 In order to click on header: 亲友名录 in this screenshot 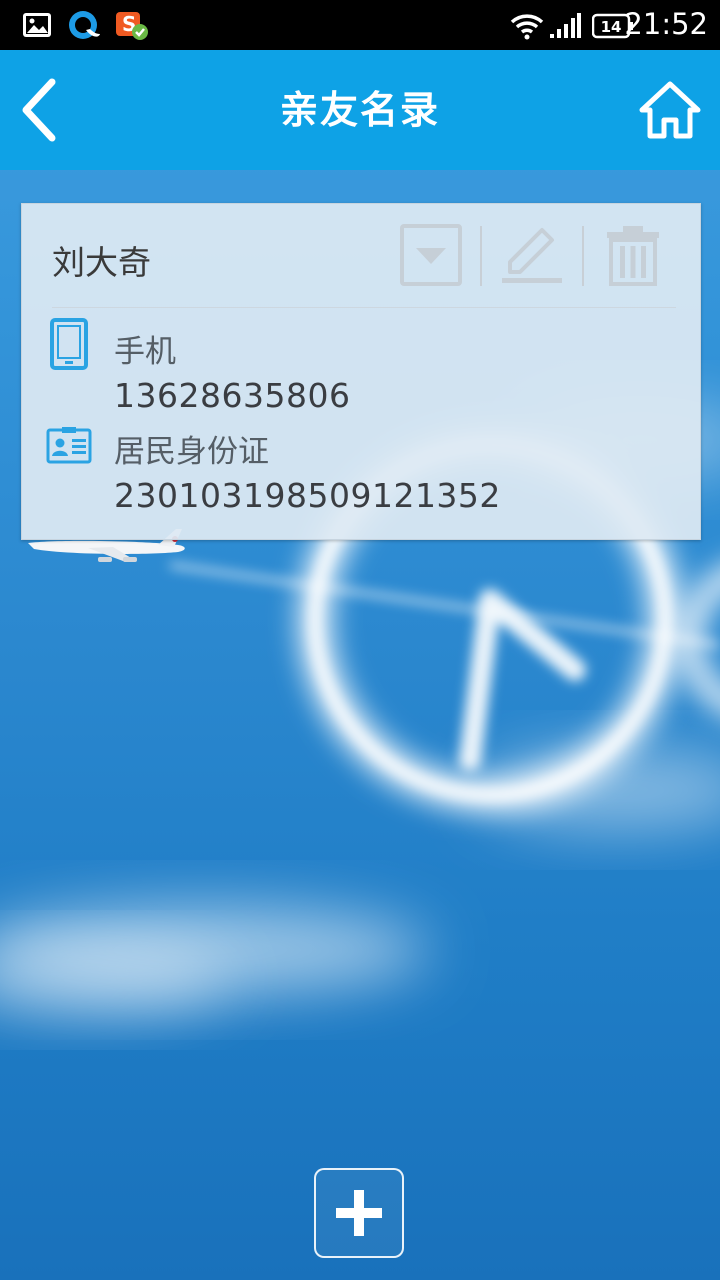, I will do `click(360, 110)`.